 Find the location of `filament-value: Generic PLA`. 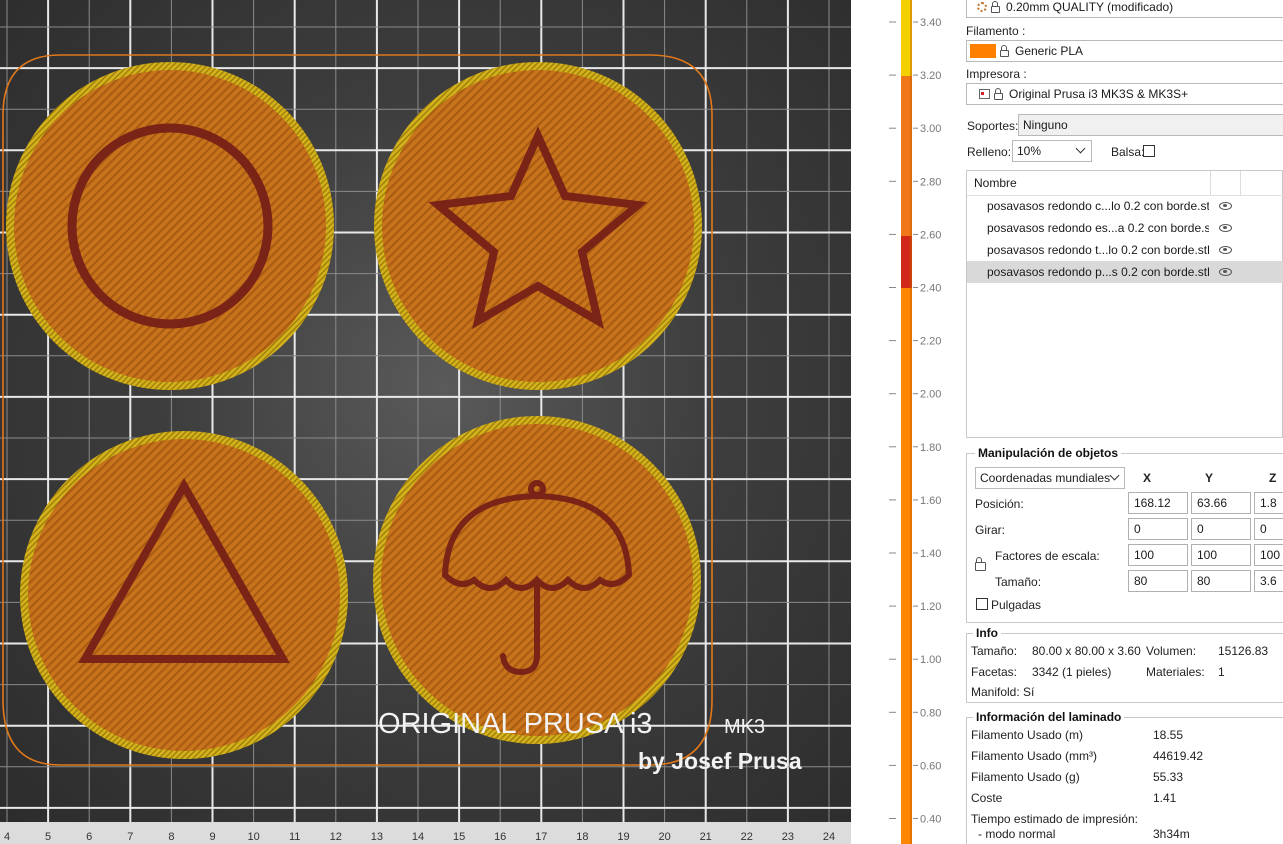

filament-value: Generic PLA is located at coordinates (1049, 51).